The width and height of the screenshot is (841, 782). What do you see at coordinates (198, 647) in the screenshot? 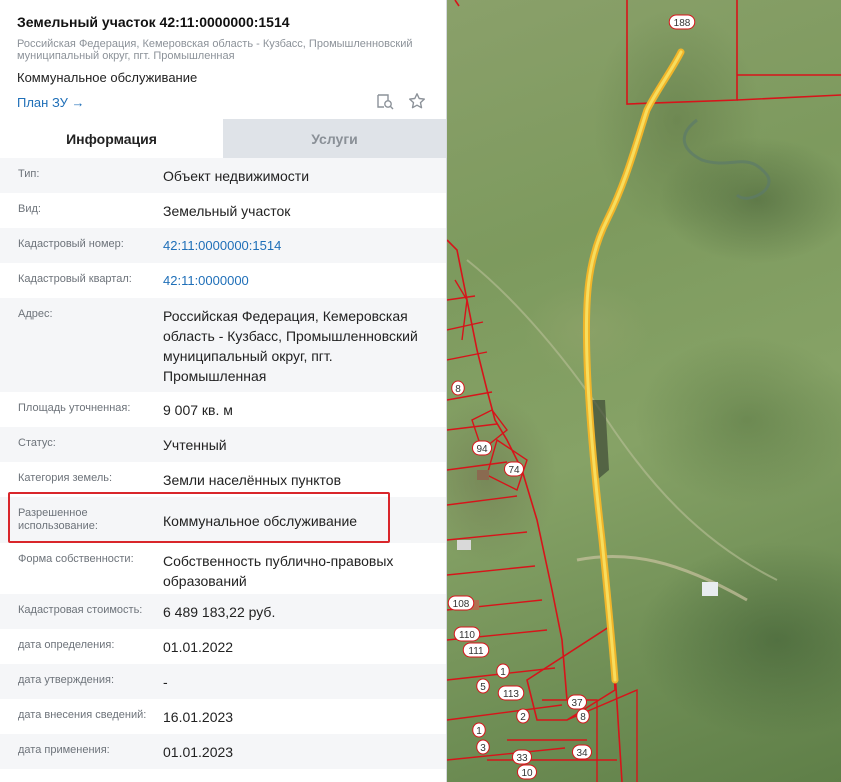
I see `row-value: 01.01.2022` at bounding box center [198, 647].